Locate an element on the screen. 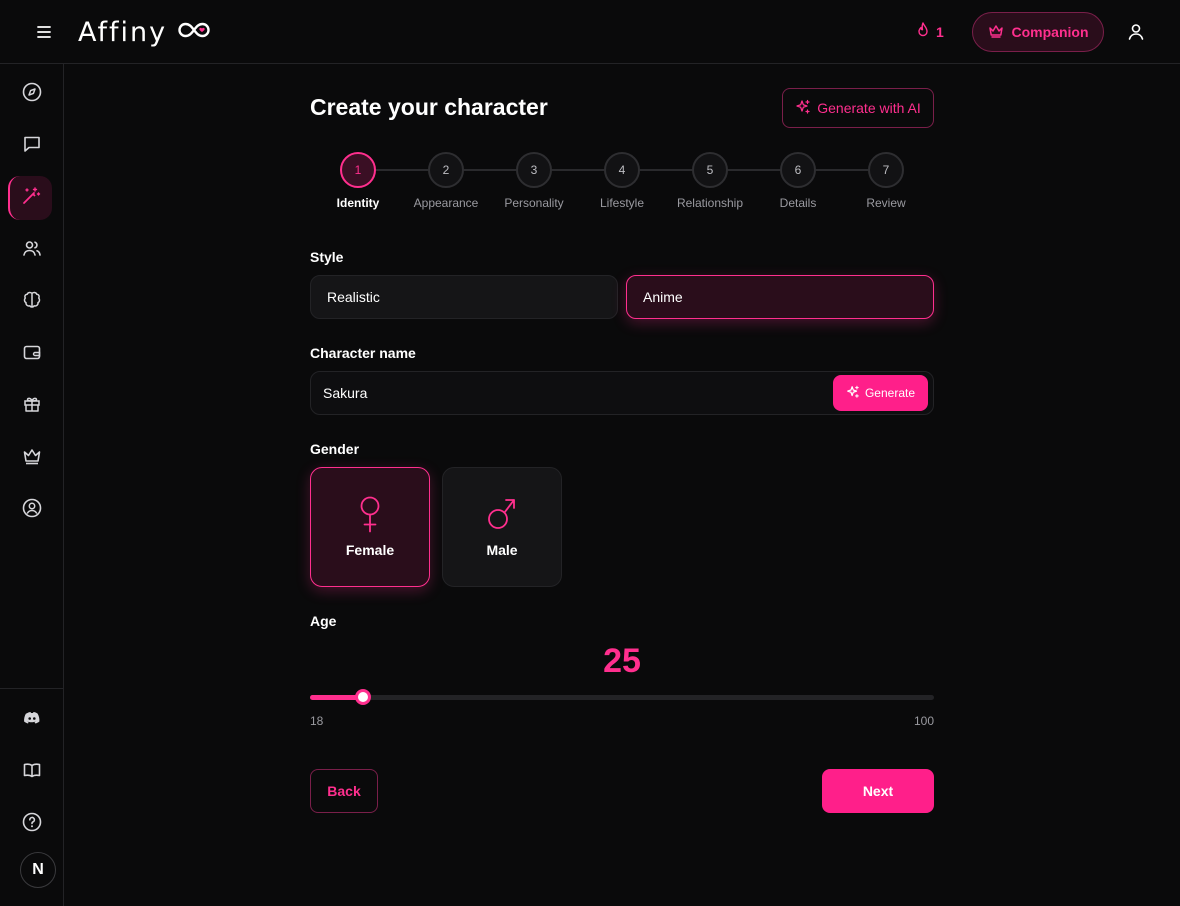  step-label: Relationship is located at coordinates (710, 203).